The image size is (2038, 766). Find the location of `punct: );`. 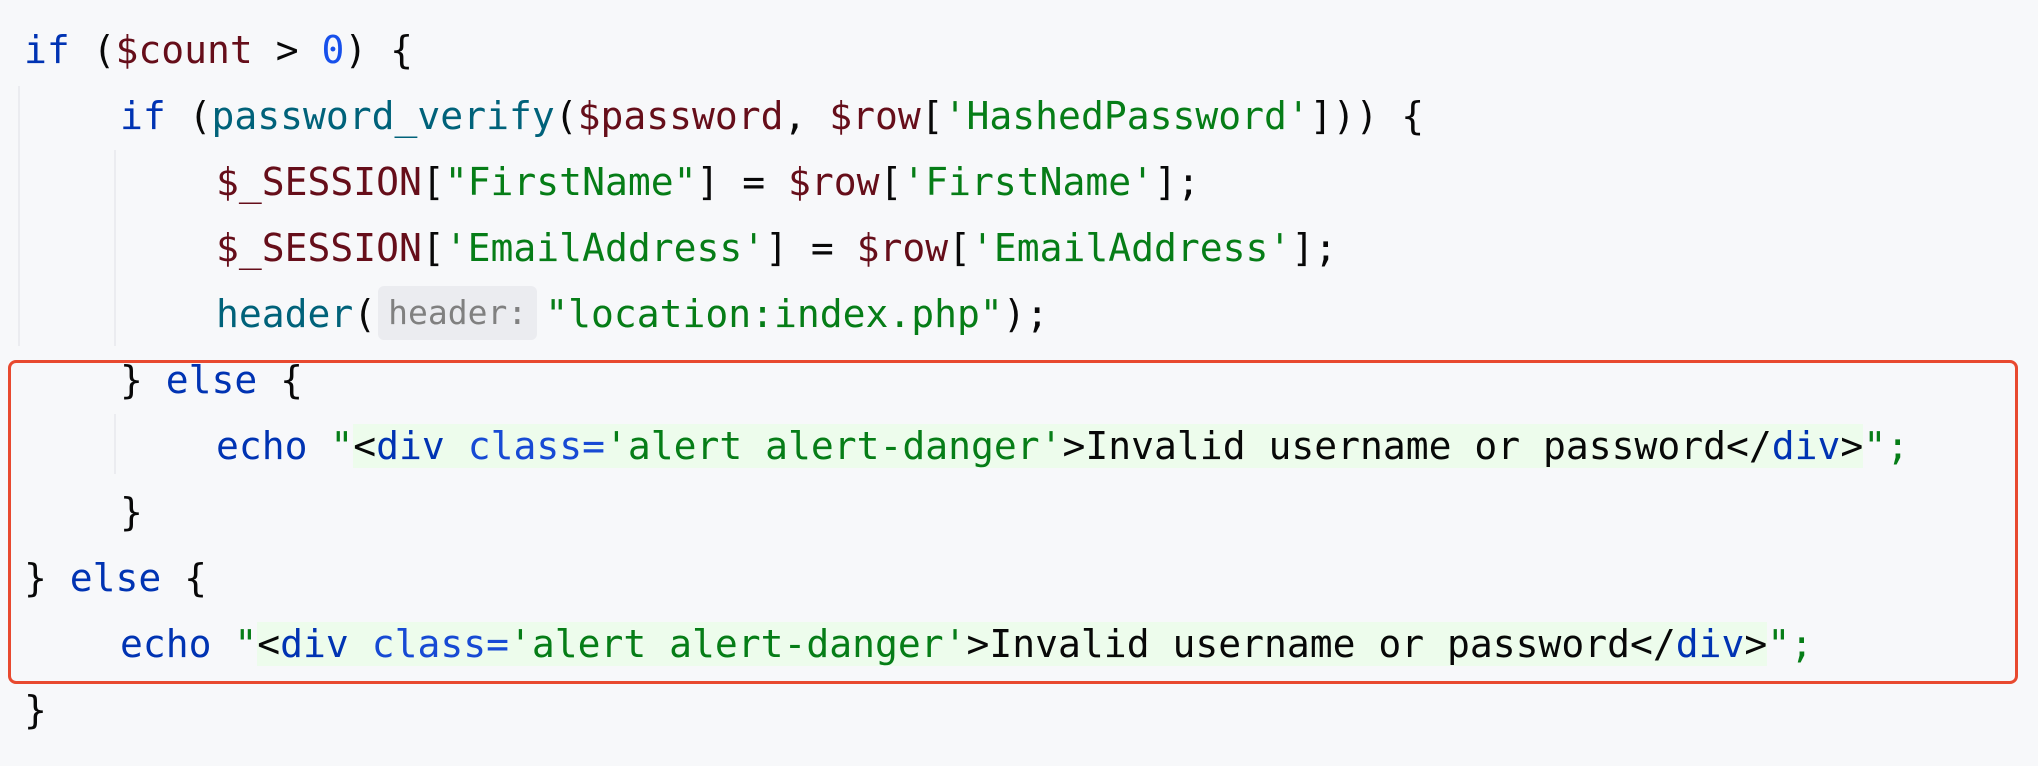

punct: ); is located at coordinates (1025, 314).